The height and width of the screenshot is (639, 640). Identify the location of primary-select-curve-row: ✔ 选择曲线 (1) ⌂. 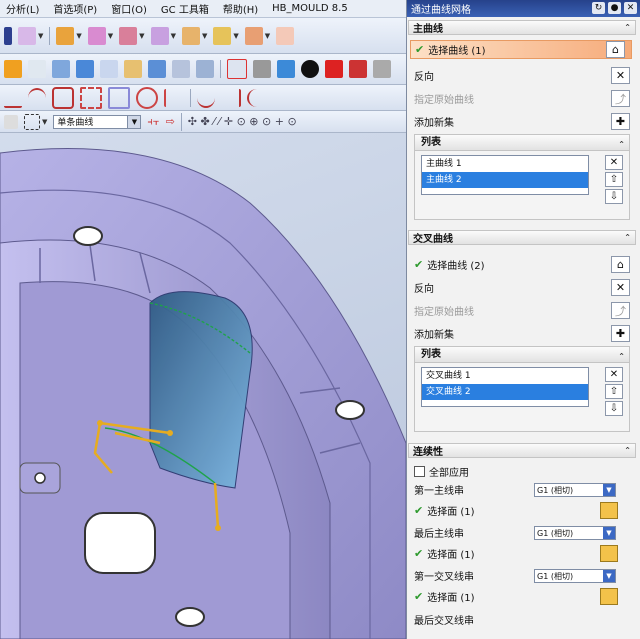
(521, 49).